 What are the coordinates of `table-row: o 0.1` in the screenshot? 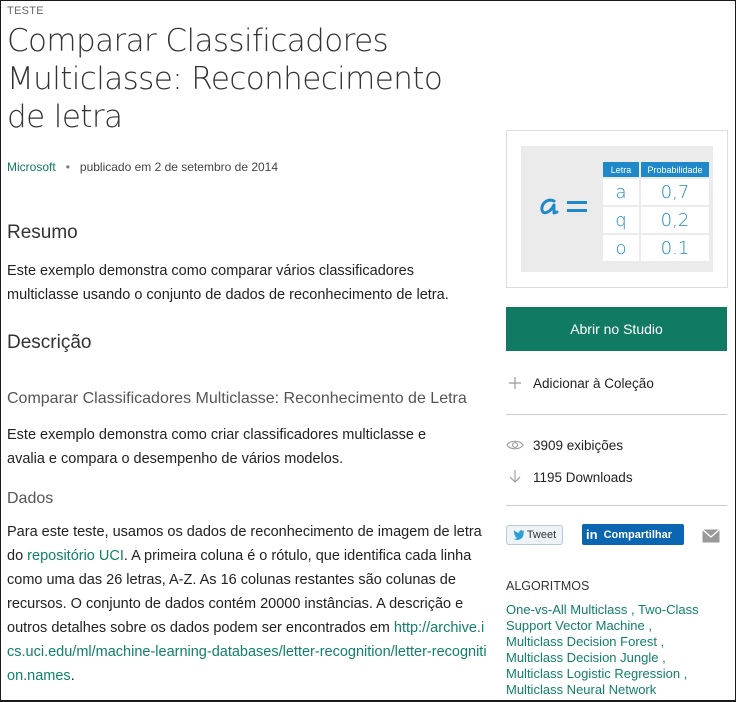 It's located at (656, 248).